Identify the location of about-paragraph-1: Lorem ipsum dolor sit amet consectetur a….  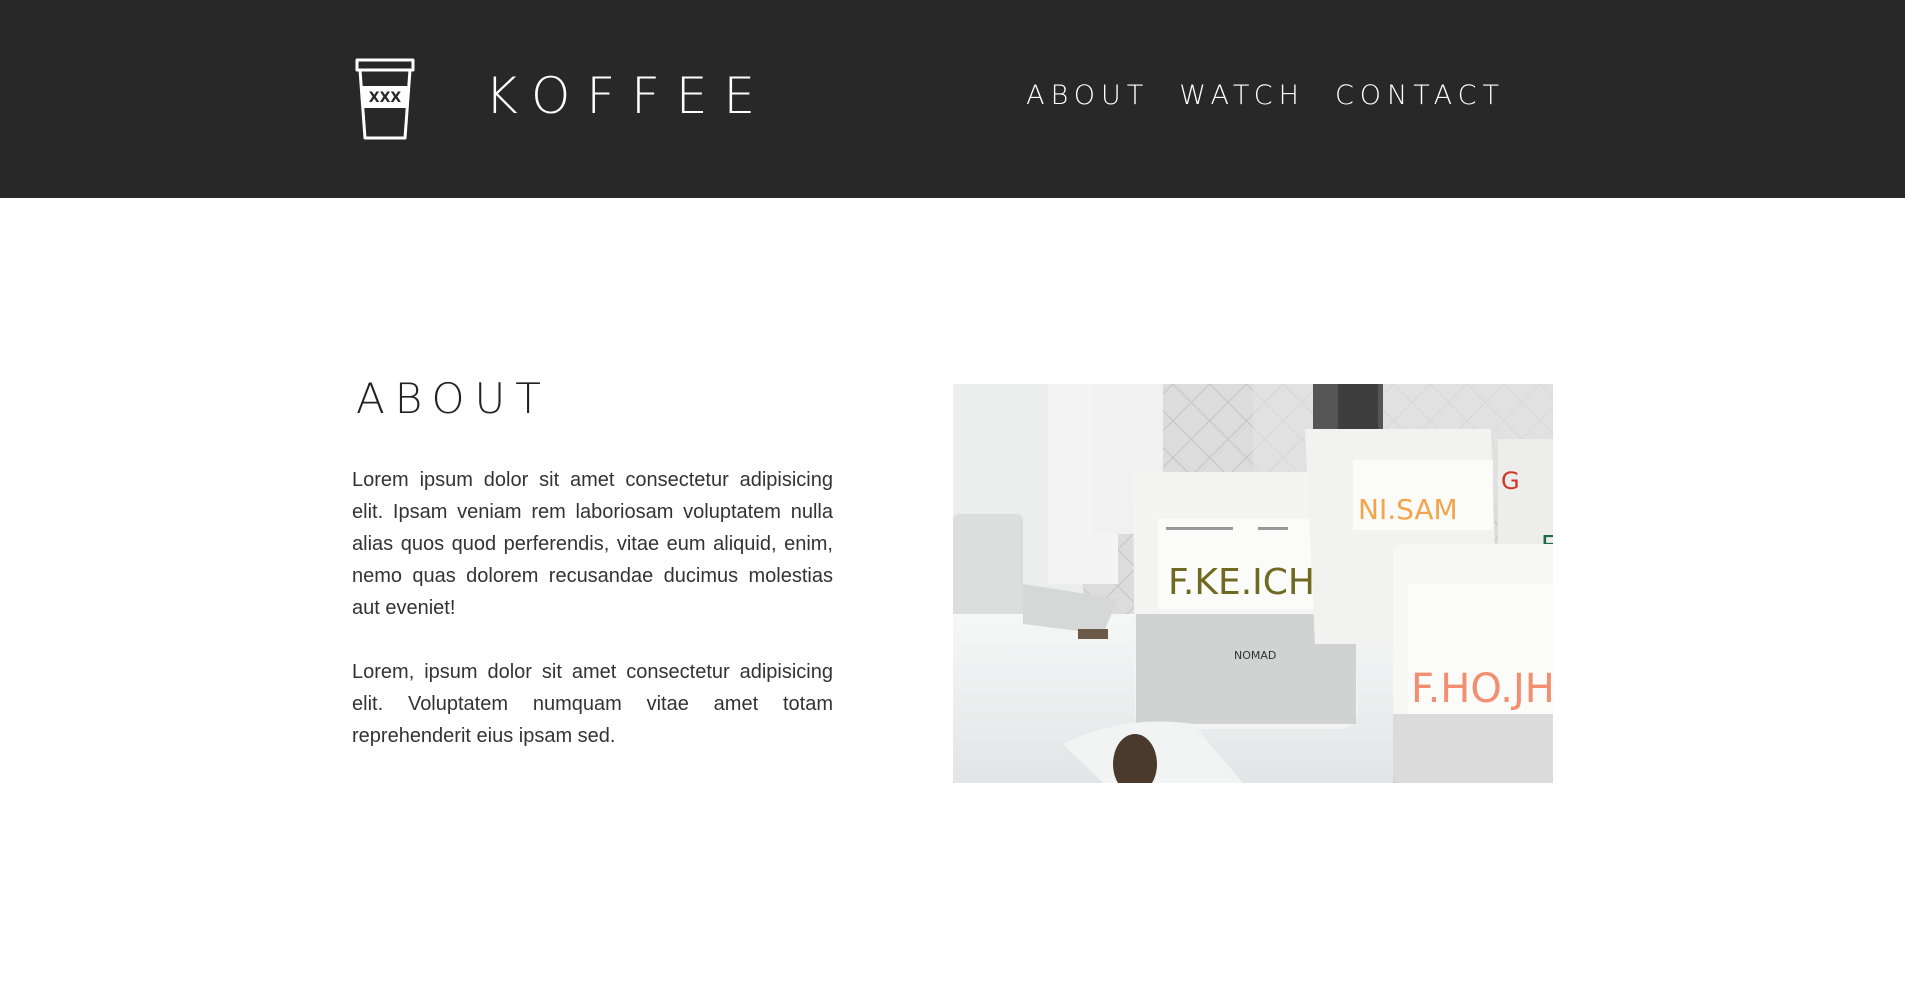
(592, 544).